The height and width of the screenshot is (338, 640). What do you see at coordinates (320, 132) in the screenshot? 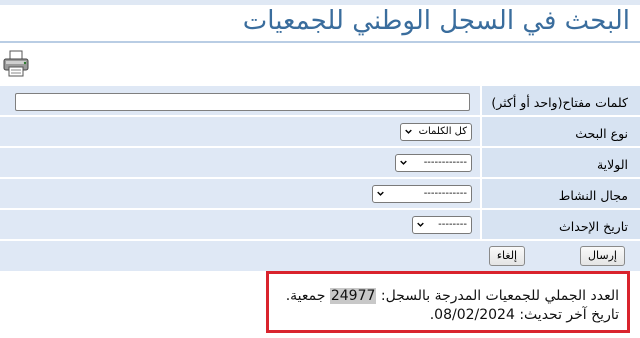
I see `search-type-row: نوع البحث كل الكلمات` at bounding box center [320, 132].